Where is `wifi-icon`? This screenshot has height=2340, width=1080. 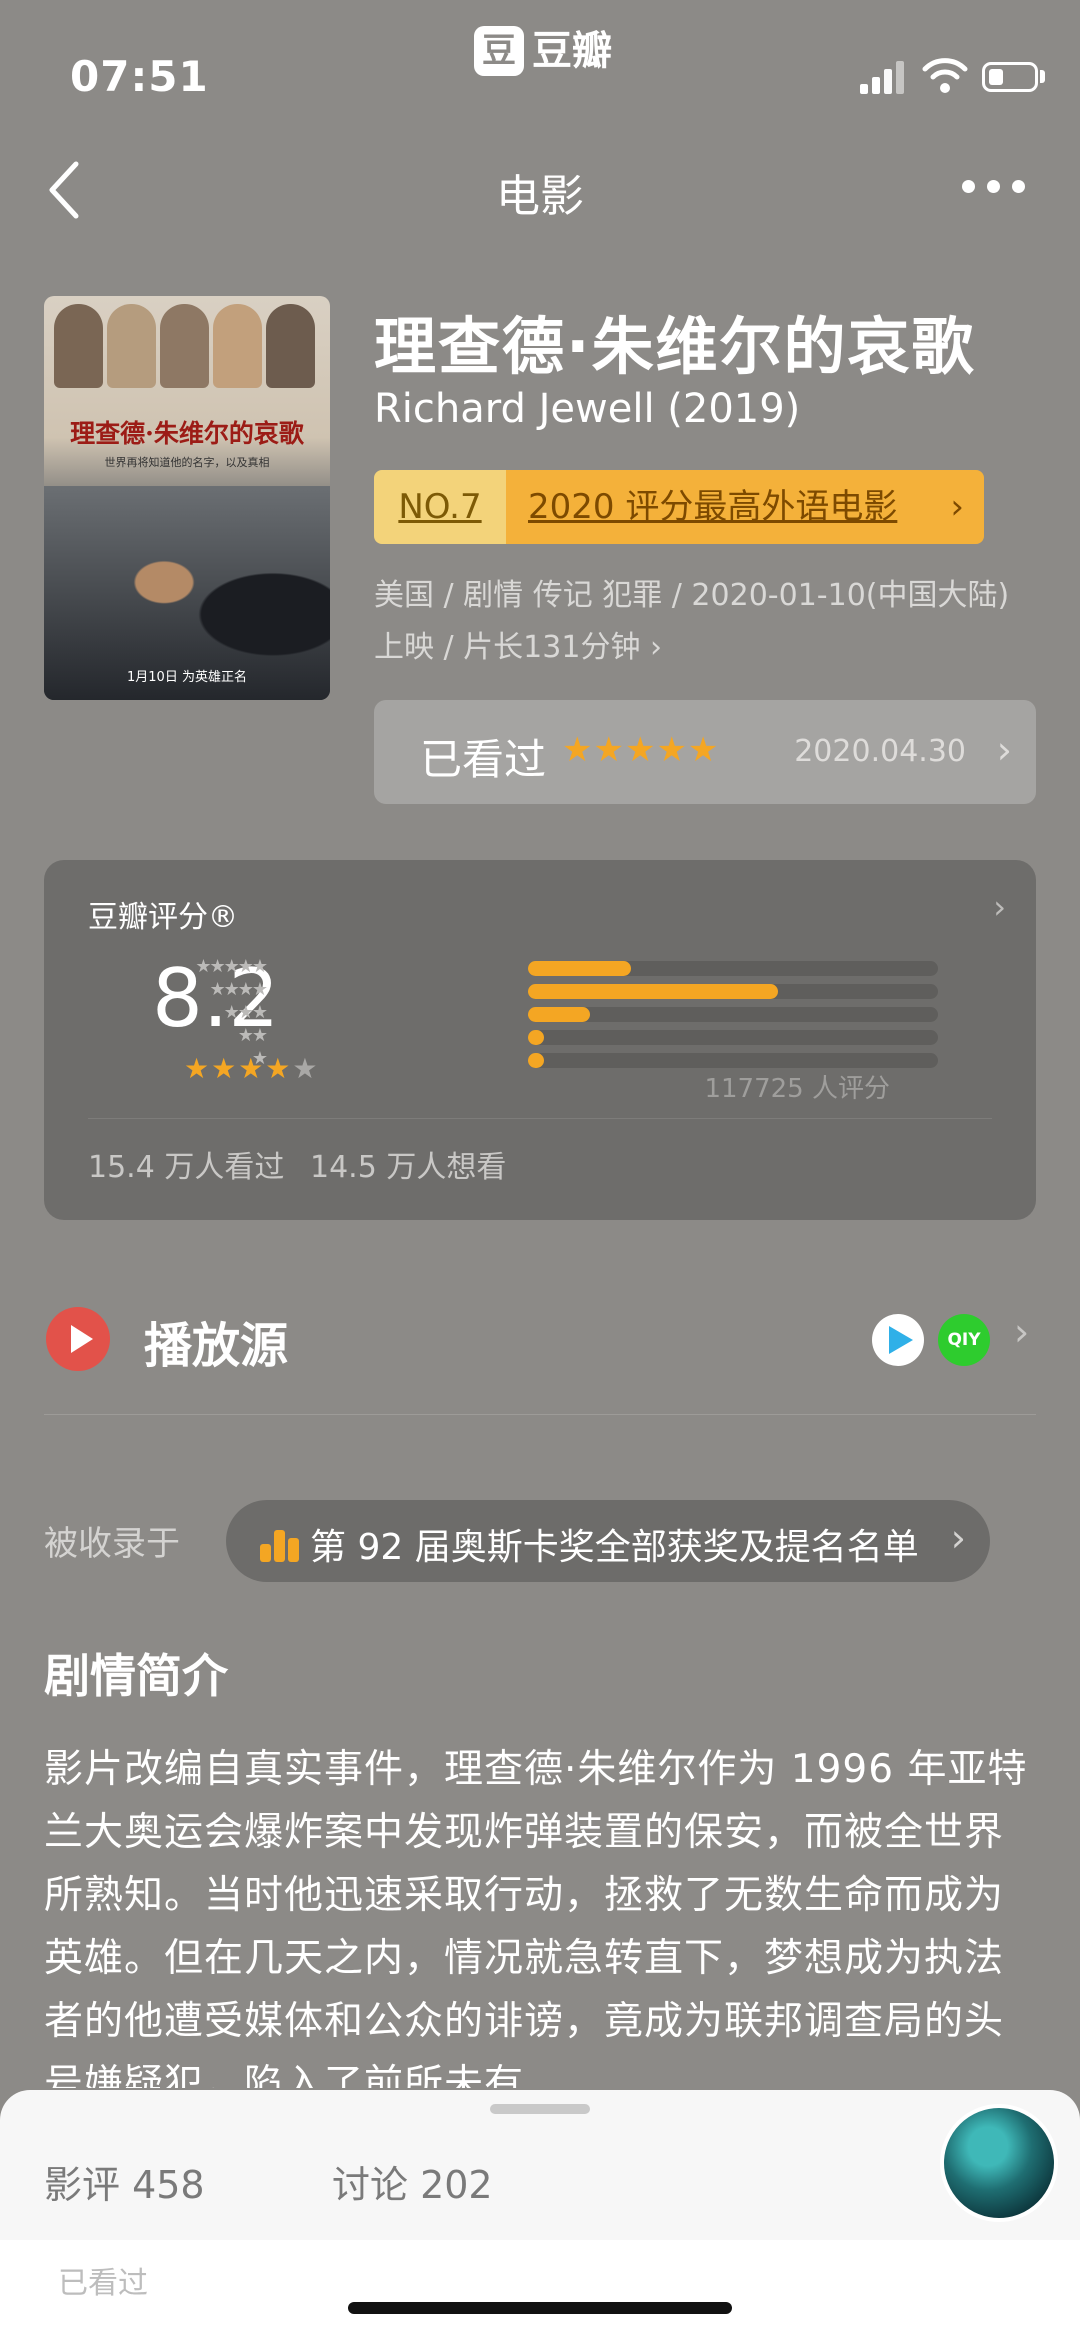
wifi-icon is located at coordinates (945, 75).